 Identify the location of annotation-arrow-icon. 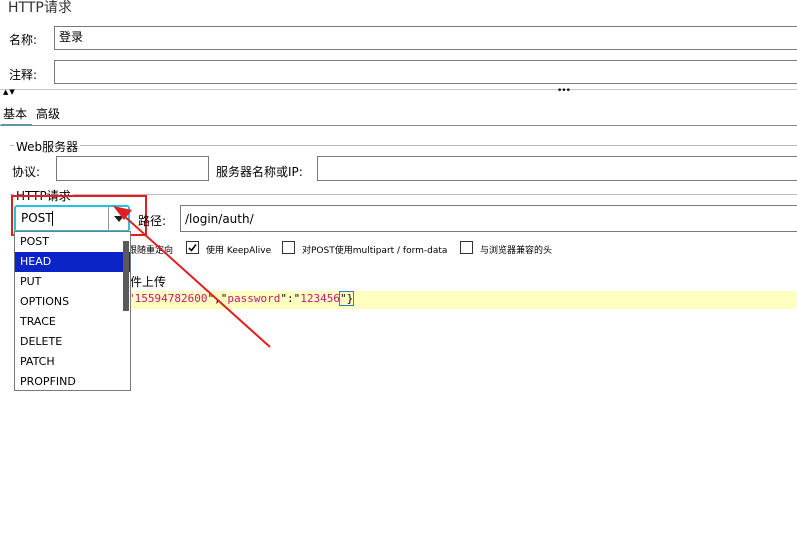
(192, 277).